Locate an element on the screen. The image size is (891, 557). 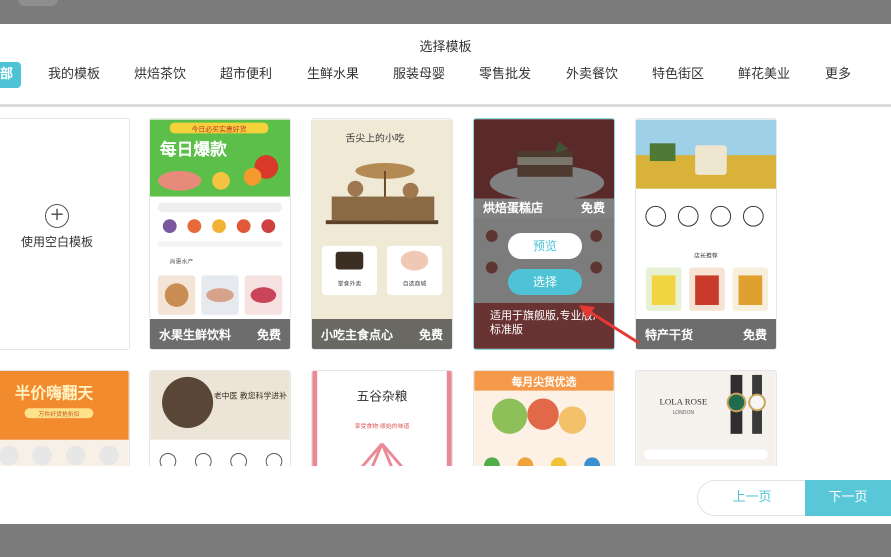
template-card-grains: 五谷杂粮 享受食物·原始的味道 is located at coordinates (382, 418).